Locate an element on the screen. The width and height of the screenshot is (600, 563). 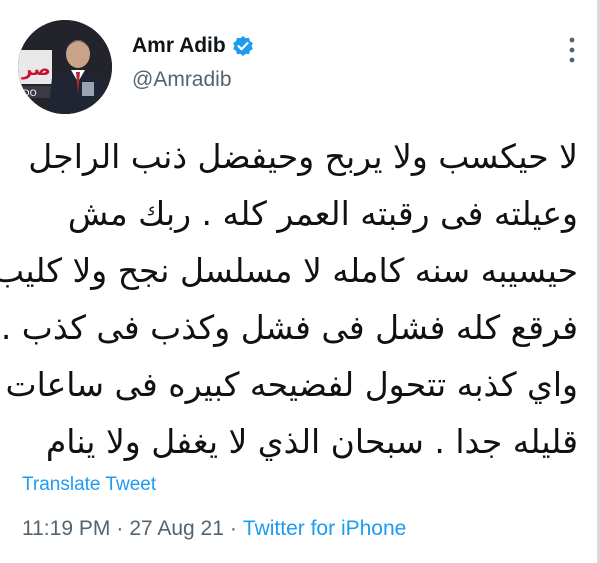
verified-badge-icon is located at coordinates (243, 46).